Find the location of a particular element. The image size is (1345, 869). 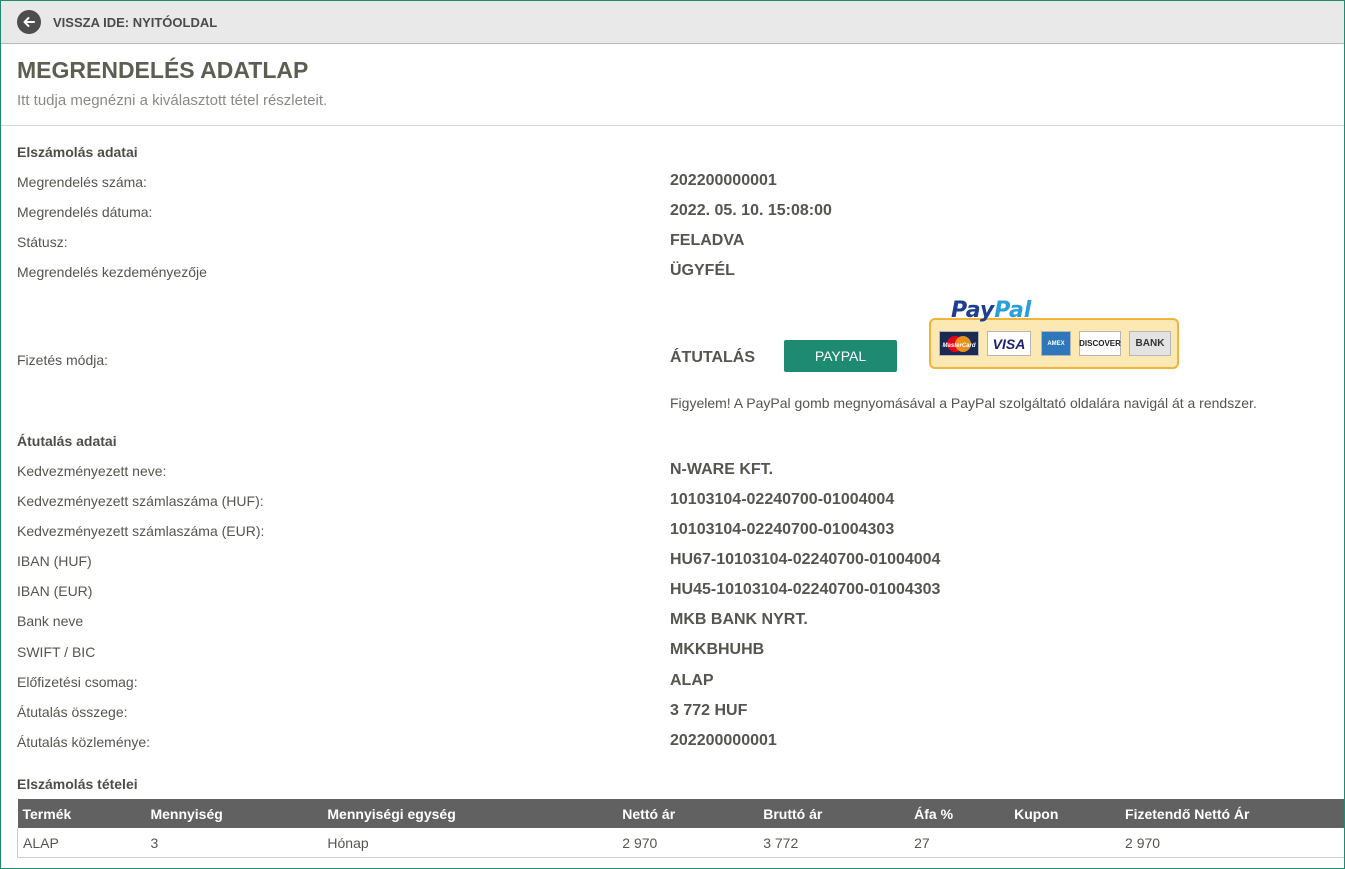

paypal-cards-box: MasterCard VISA AMEX DISCOVER BANK is located at coordinates (1054, 343).